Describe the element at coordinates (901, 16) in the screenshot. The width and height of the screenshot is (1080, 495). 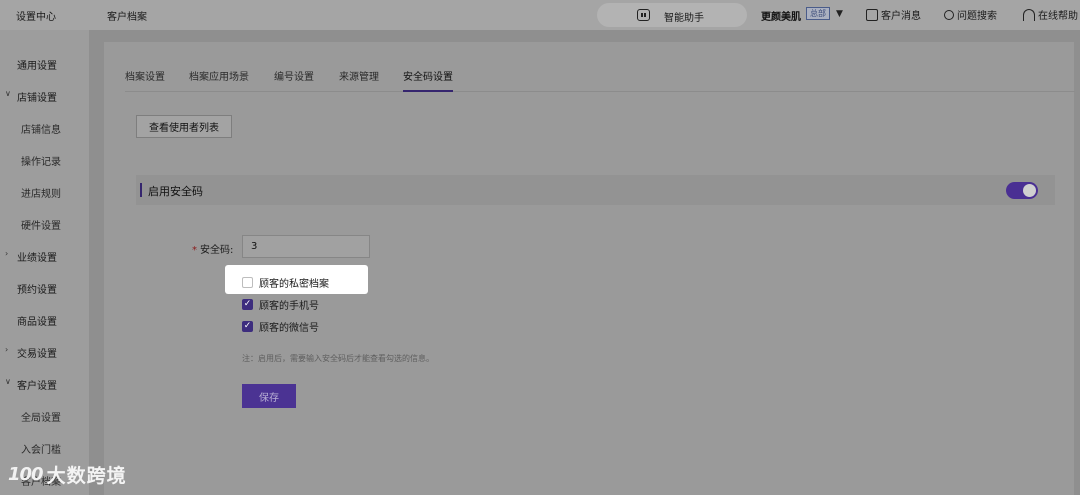
I see `messages-label: 客户消息` at that location.